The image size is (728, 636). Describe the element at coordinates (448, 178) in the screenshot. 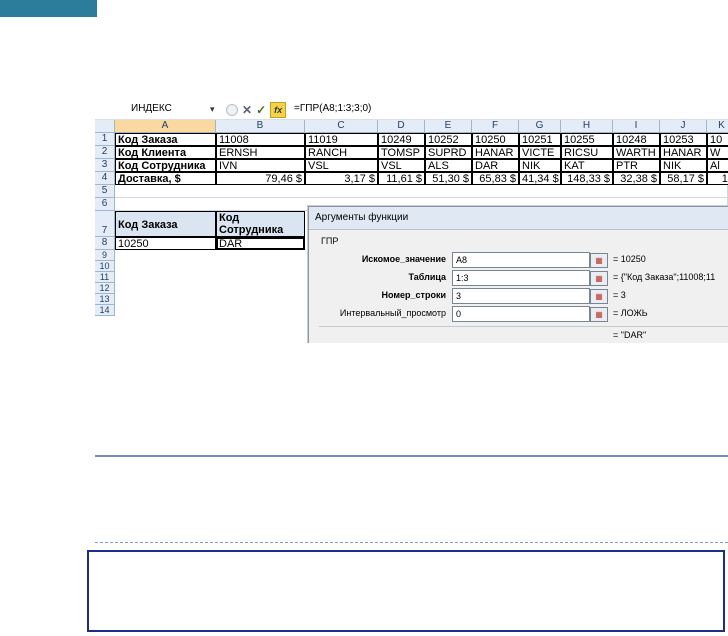

I see `cell: 51,30 $` at that location.